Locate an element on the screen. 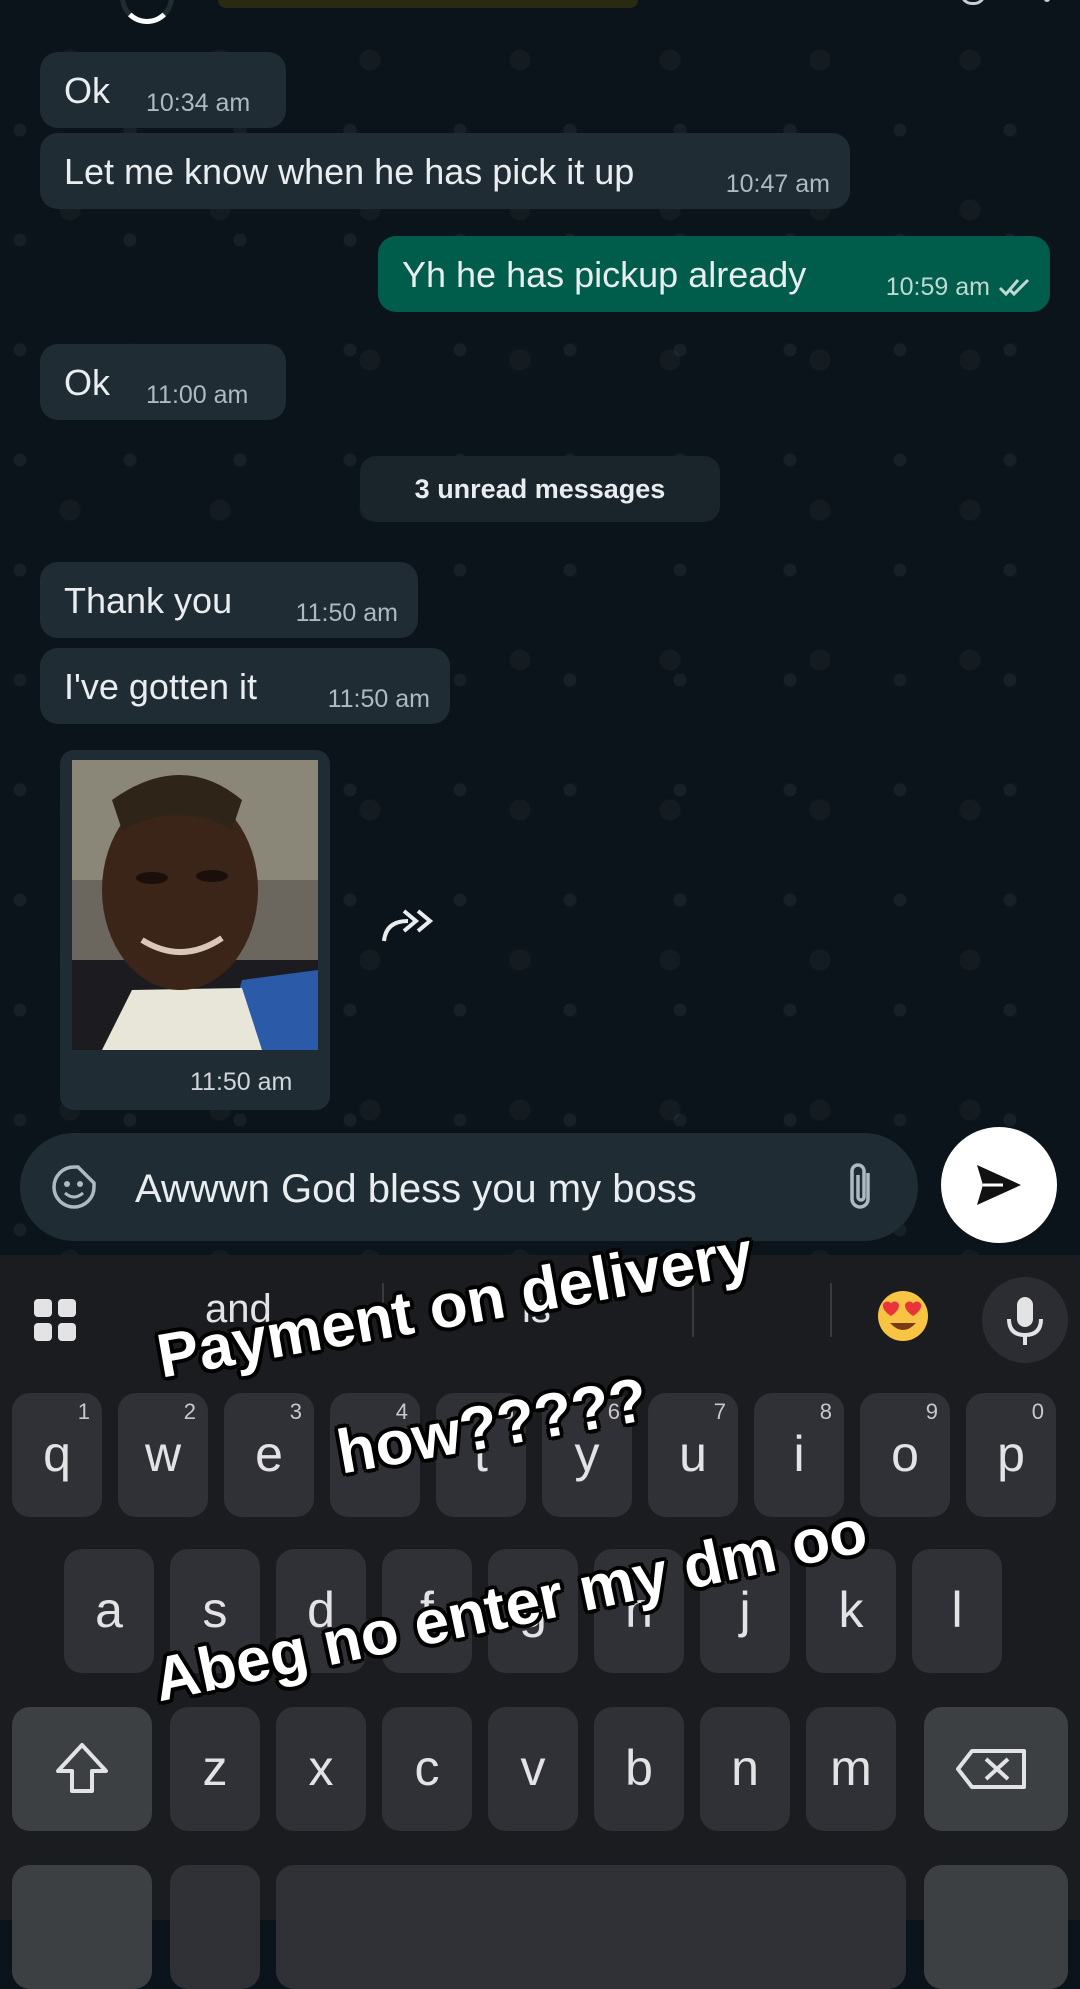 The image size is (1080, 1989). backspace-key is located at coordinates (996, 1769).